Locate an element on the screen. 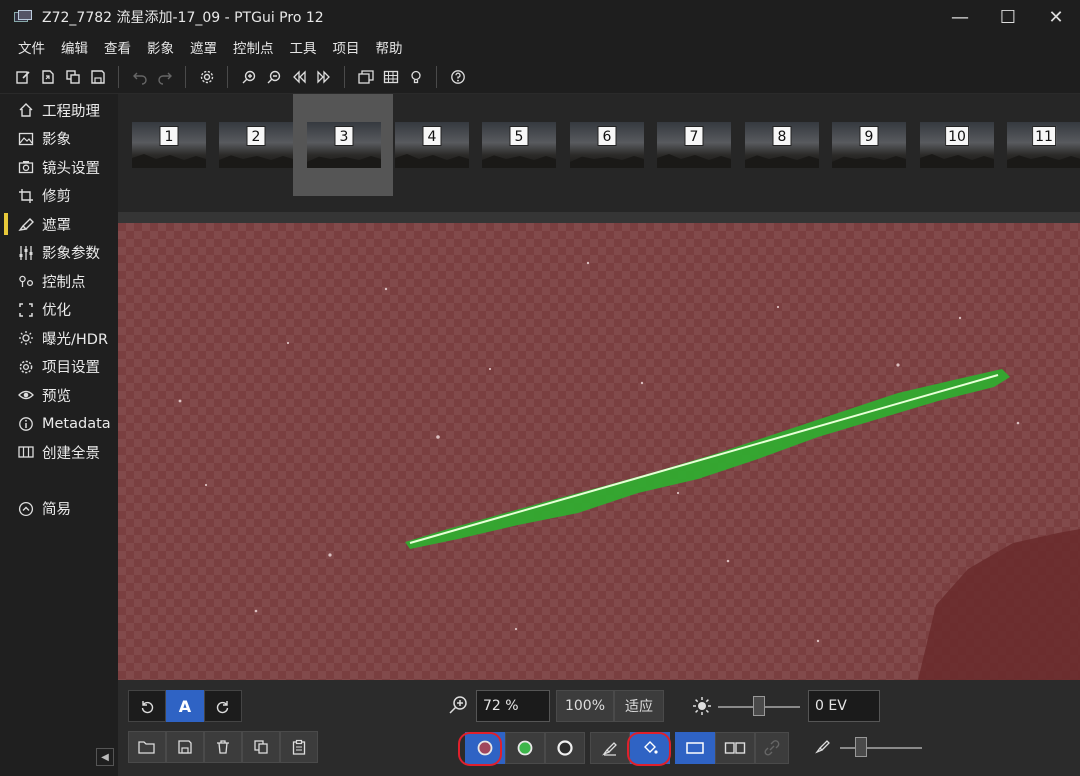 The height and width of the screenshot is (776, 1080). menu-edit: 编辑 is located at coordinates (74, 47).